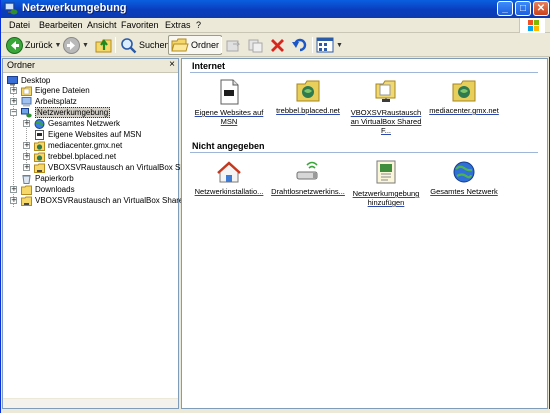  What do you see at coordinates (386, 183) in the screenshot?
I see `item-add-network-place: Netzwerkumgebung hinzufügen` at bounding box center [386, 183].